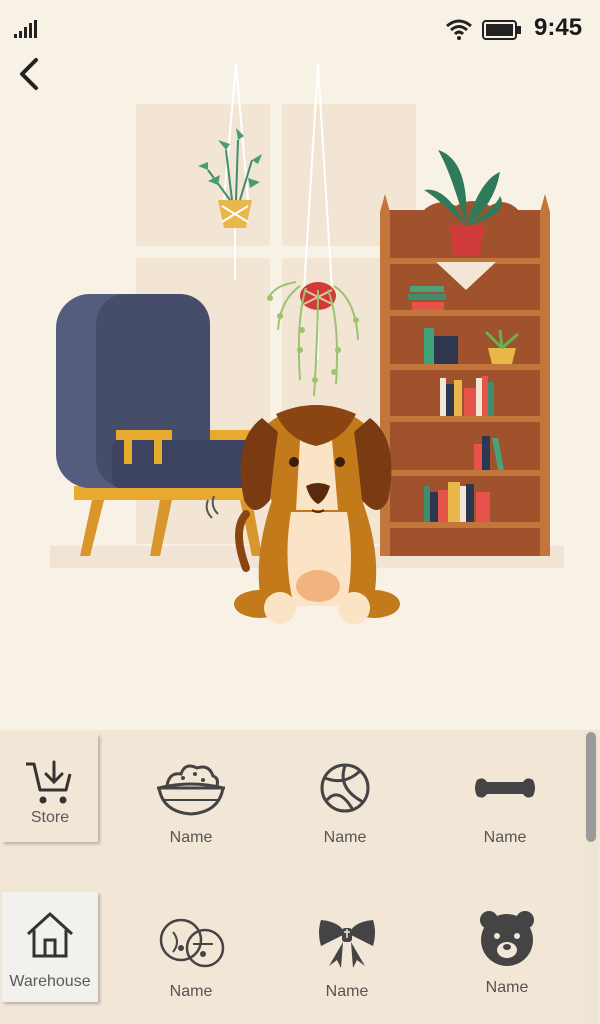 The image size is (600, 1024). I want to click on item-bear: Name, so click(507, 952).